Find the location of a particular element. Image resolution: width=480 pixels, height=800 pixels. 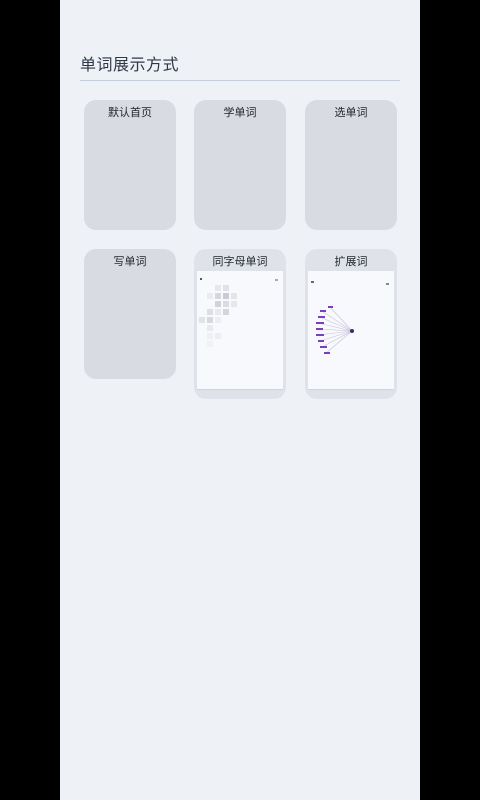

card-label: 默认首页 is located at coordinates (130, 112).